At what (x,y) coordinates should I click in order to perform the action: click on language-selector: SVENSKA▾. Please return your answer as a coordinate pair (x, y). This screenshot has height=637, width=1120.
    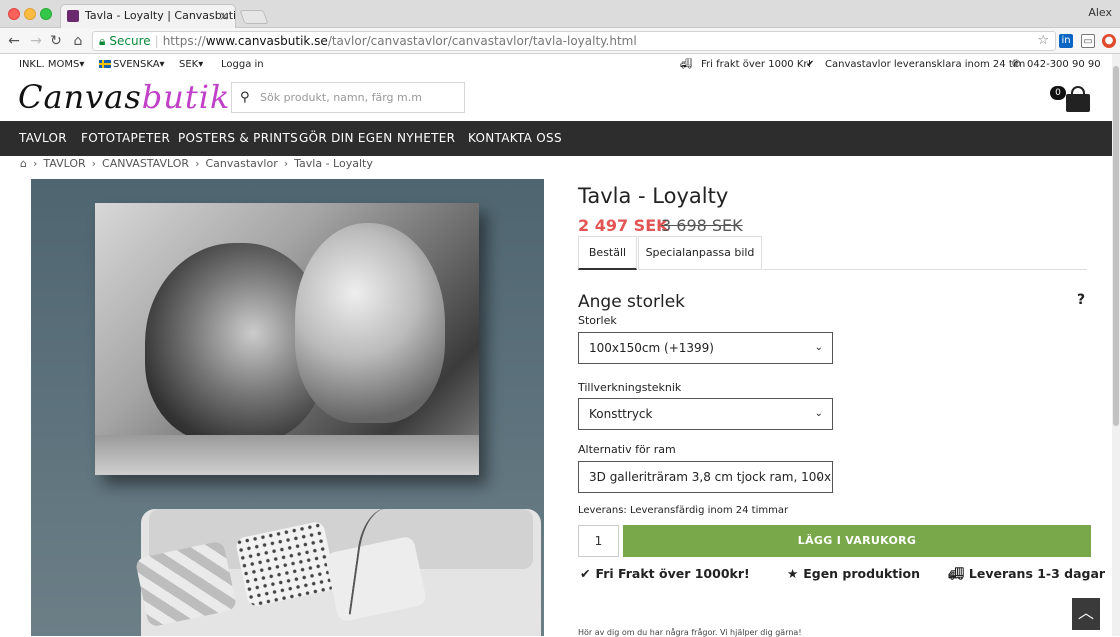
    Looking at the image, I should click on (132, 64).